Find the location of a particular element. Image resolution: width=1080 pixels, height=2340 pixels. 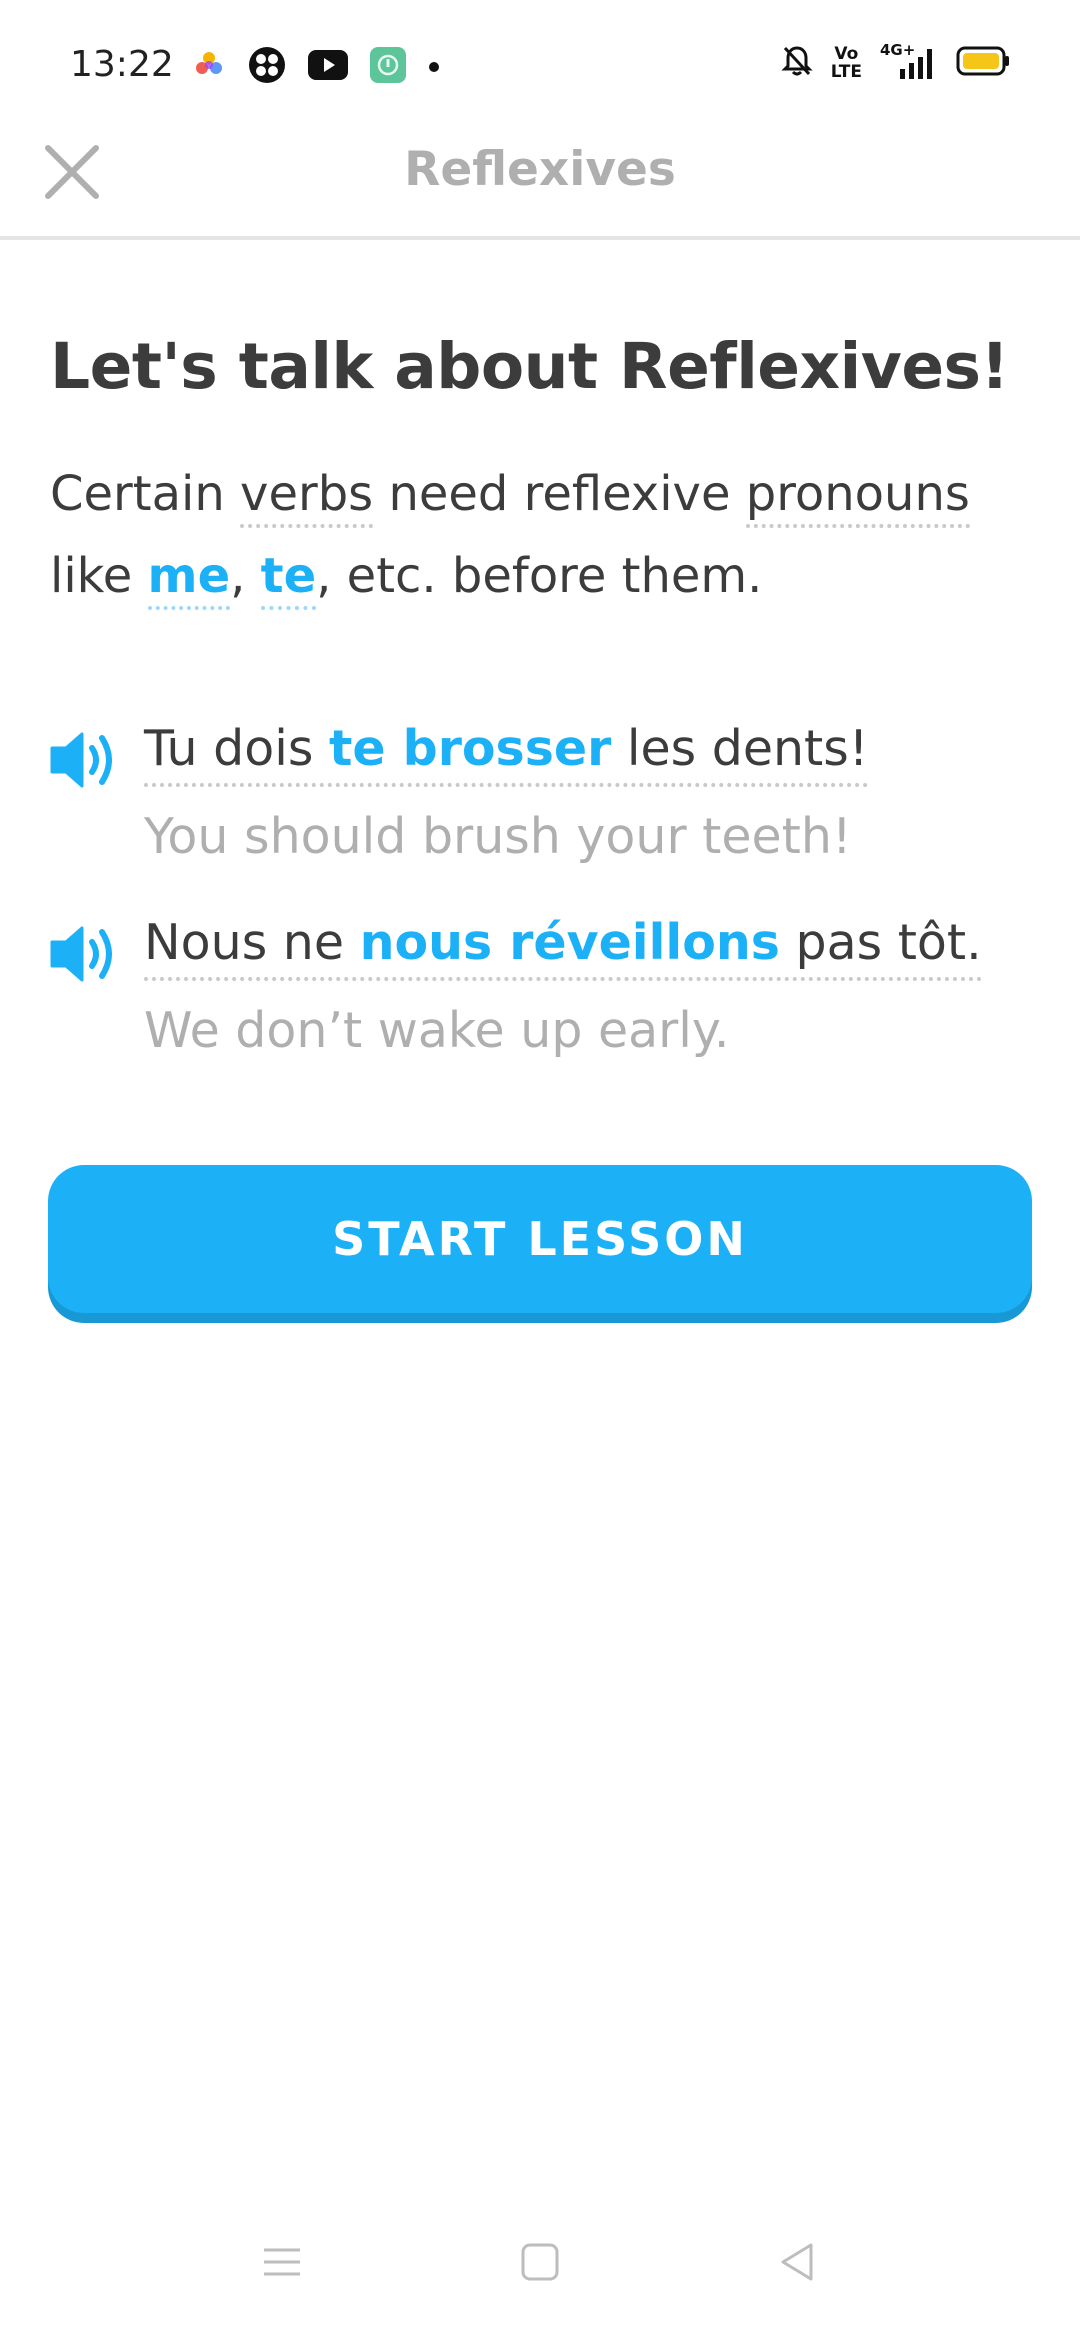

app-icon is located at coordinates (267, 67).